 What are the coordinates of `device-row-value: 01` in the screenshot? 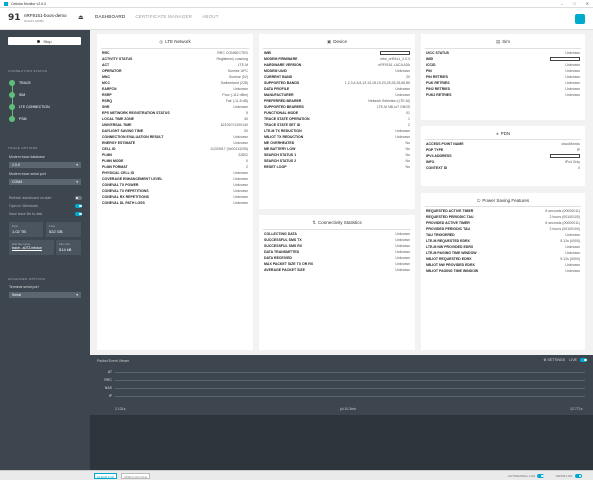 It's located at (408, 113).